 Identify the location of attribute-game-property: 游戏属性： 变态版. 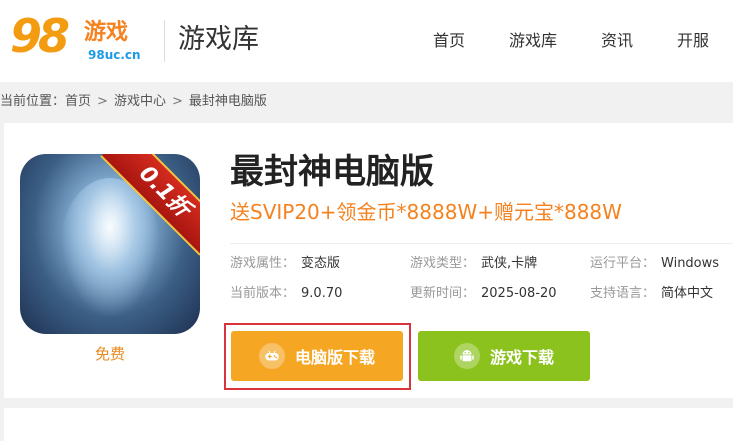
(285, 263).